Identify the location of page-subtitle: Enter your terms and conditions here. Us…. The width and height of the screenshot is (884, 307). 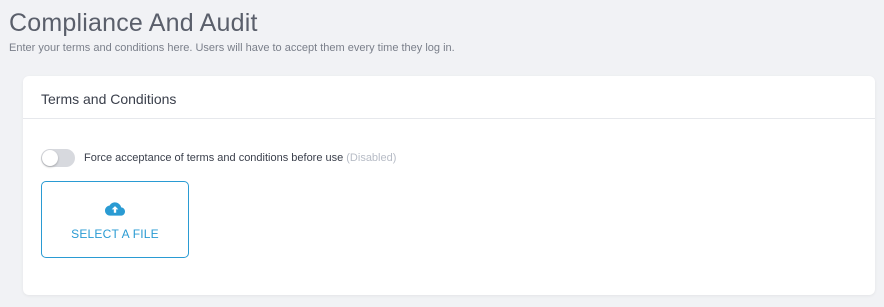
(232, 48).